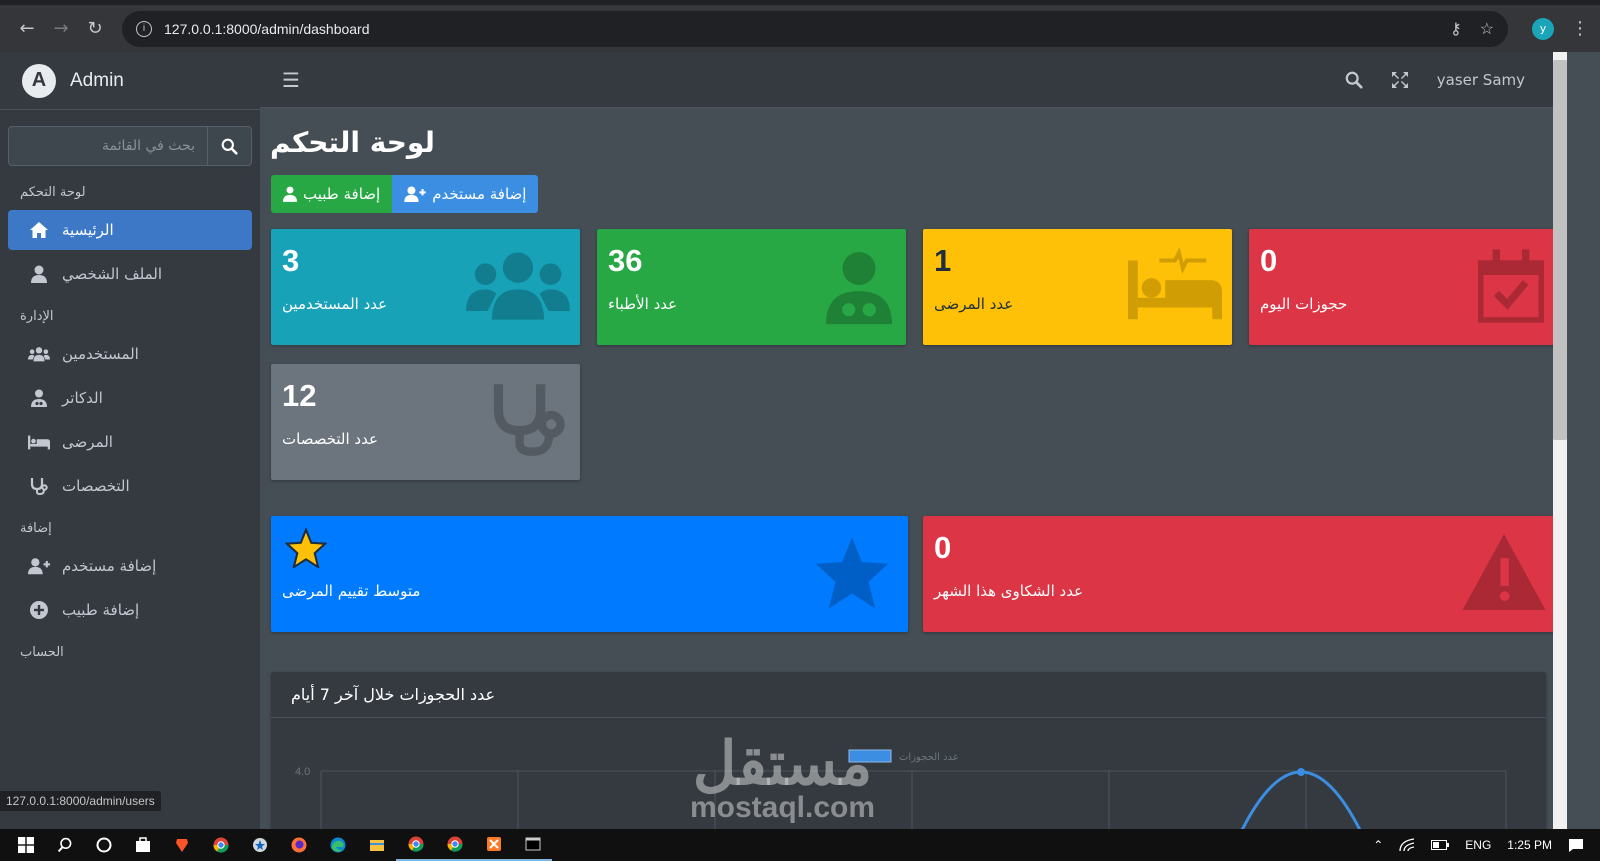 The height and width of the screenshot is (861, 1600). I want to click on watermark: مستقل mostaql.com, so click(783, 777).